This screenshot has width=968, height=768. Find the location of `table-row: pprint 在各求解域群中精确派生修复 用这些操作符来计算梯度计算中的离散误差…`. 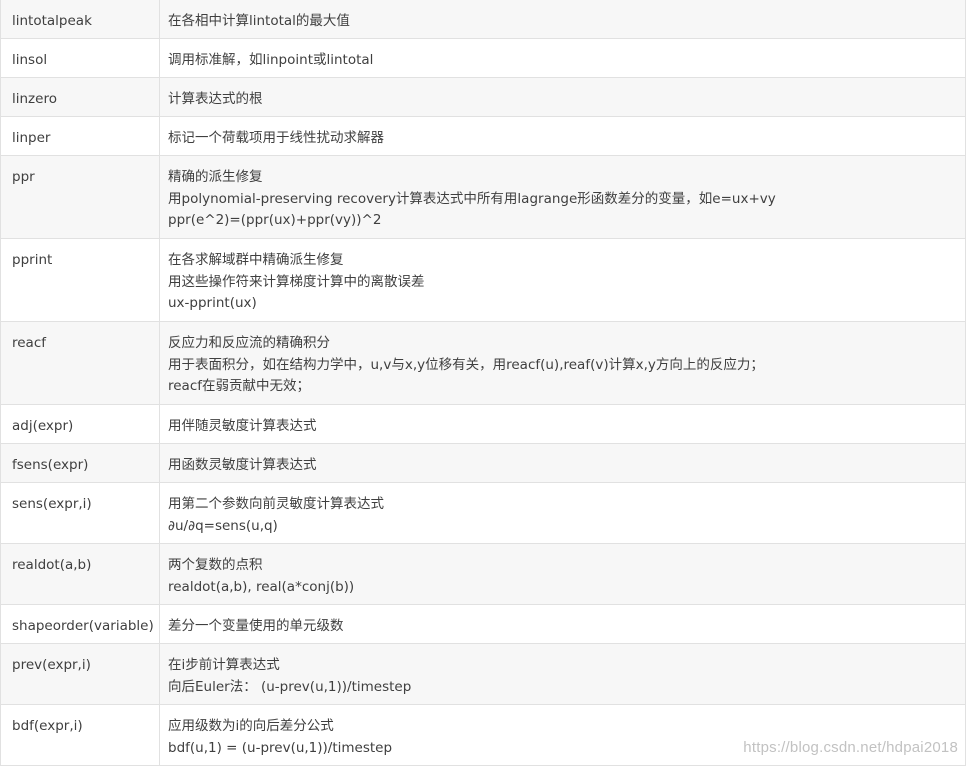

table-row: pprint 在各求解域群中精确派生修复 用这些操作符来计算梯度计算中的离散误差… is located at coordinates (483, 280).